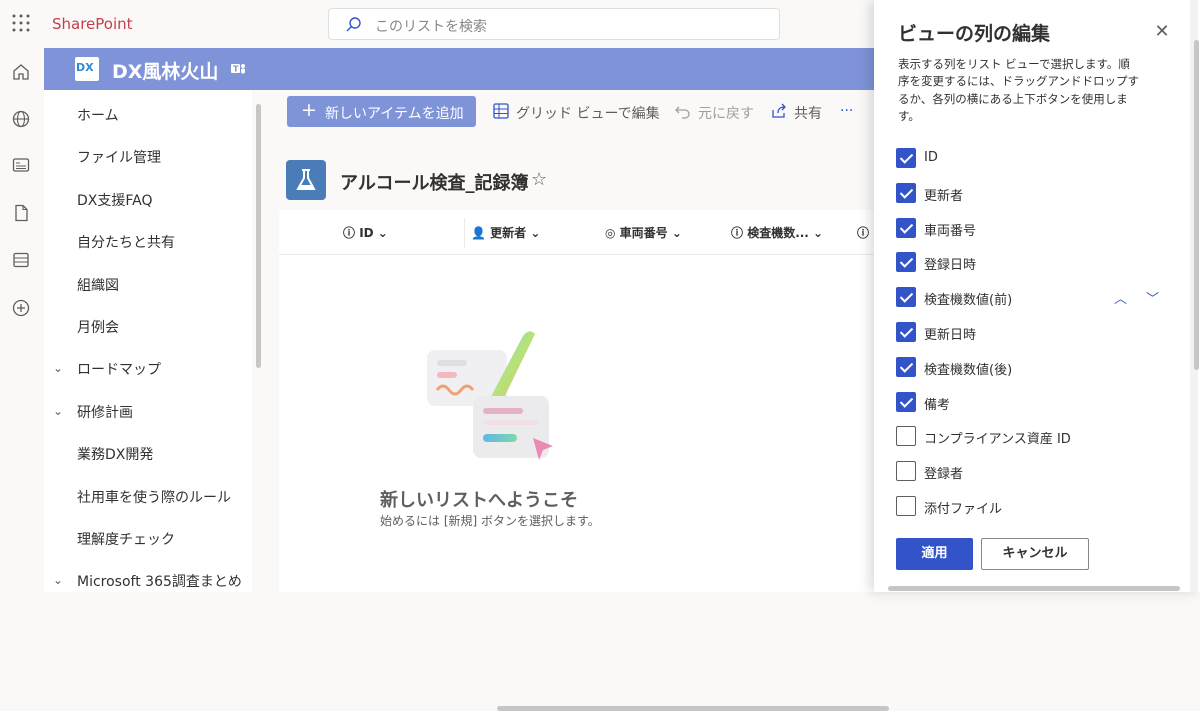 This screenshot has height=711, width=1200. Describe the element at coordinates (846, 111) in the screenshot. I see `more-button: ···` at that location.